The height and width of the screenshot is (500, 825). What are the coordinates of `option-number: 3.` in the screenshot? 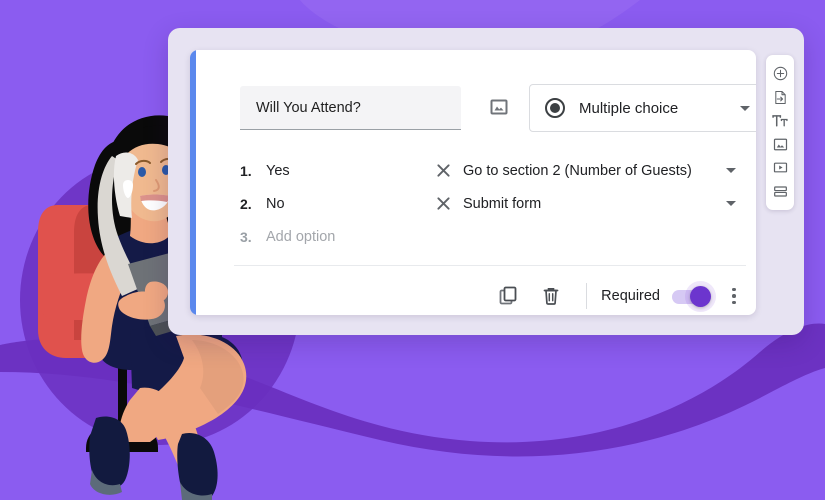 It's located at (246, 236).